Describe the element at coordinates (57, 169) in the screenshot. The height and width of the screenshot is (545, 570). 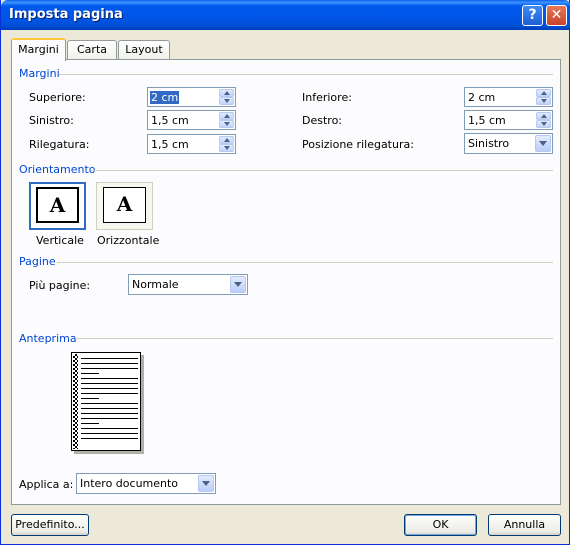
I see `section-orientamento-title: Orientamento` at that location.